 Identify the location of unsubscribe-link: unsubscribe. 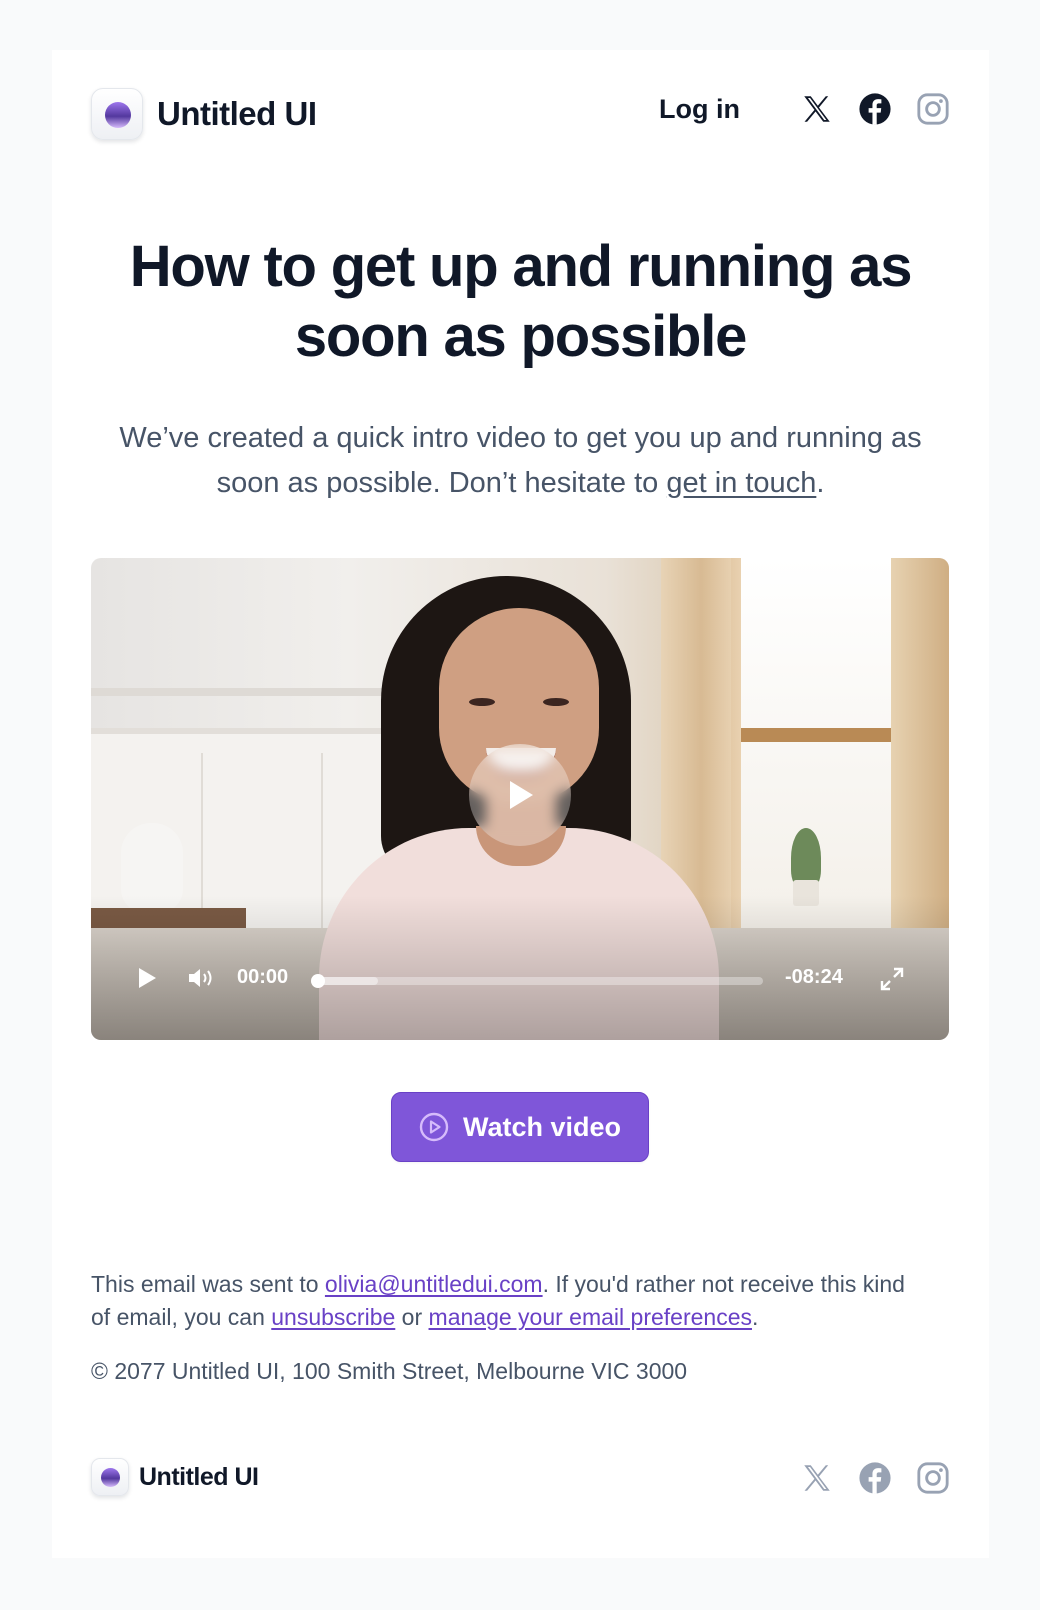
(333, 1317).